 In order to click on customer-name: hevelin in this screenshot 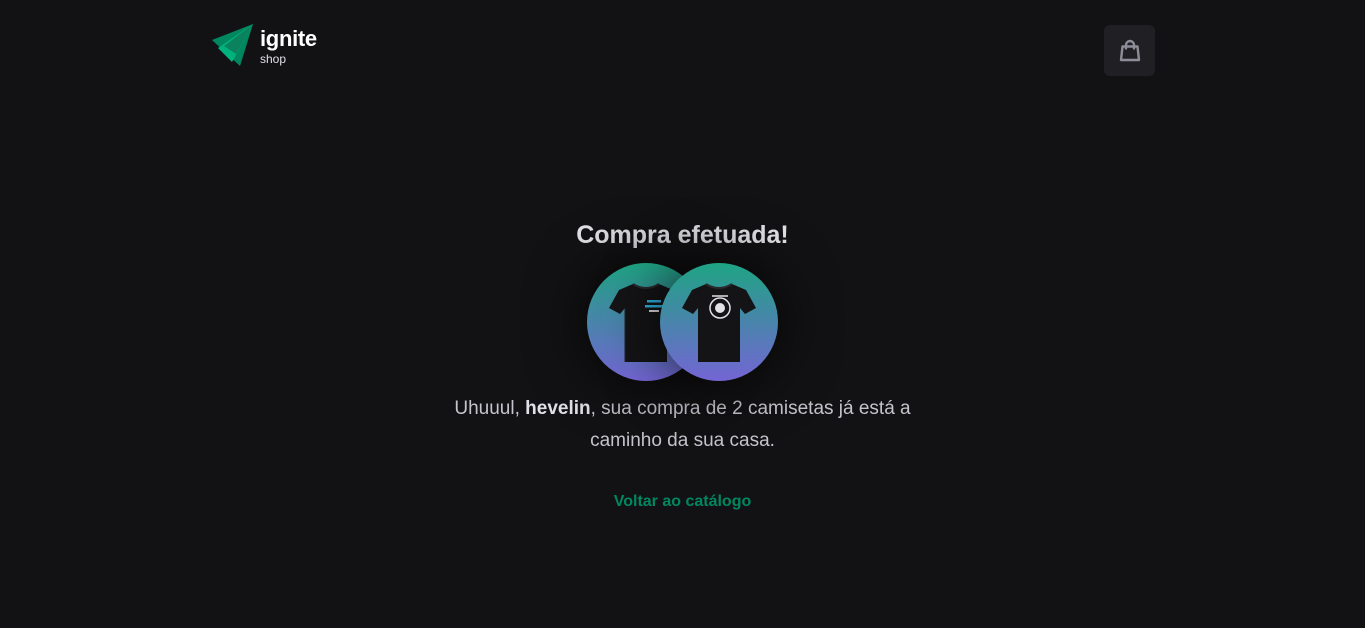, I will do `click(558, 408)`.